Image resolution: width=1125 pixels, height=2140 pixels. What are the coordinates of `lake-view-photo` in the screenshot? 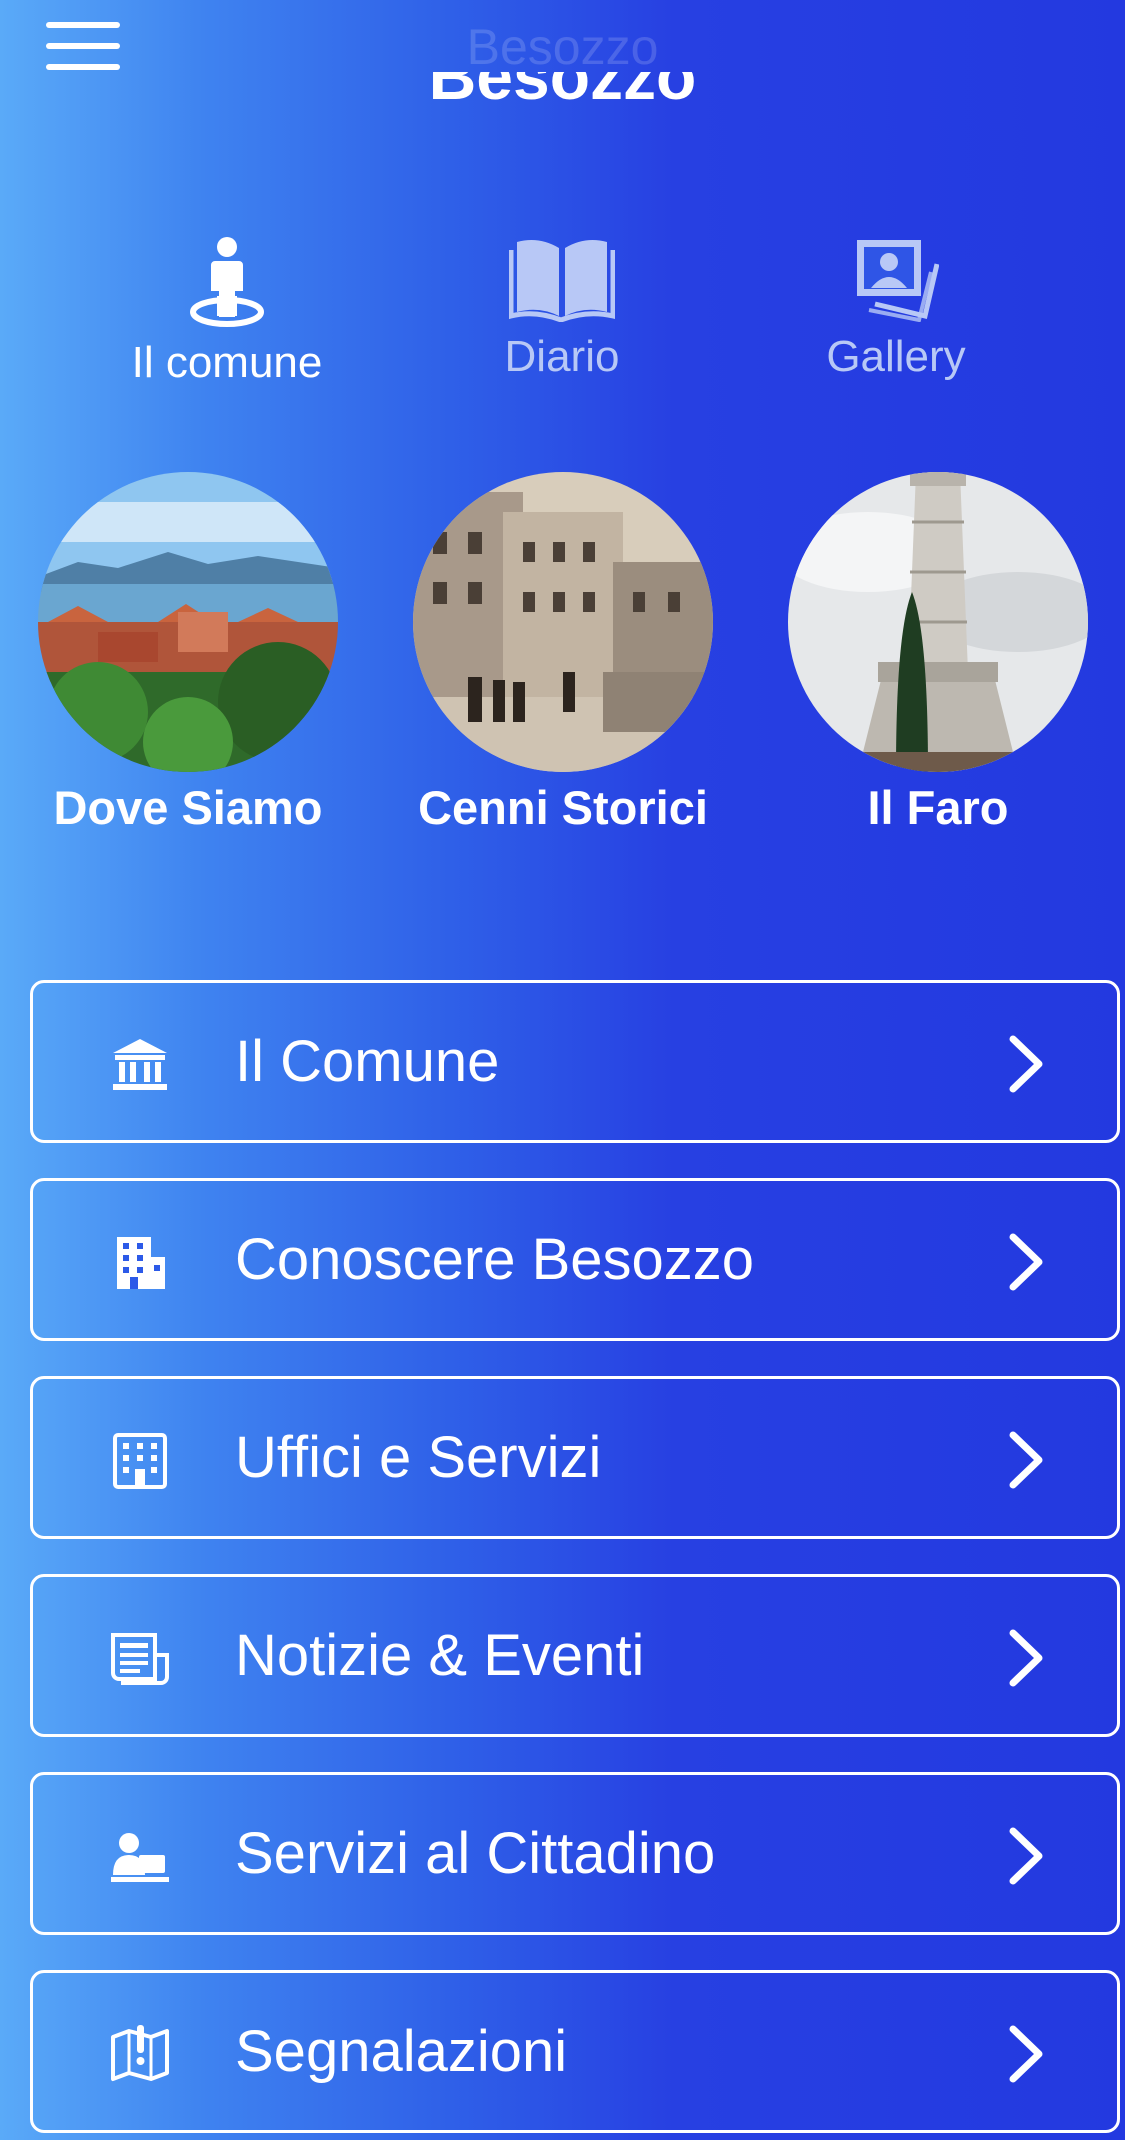 It's located at (188, 622).